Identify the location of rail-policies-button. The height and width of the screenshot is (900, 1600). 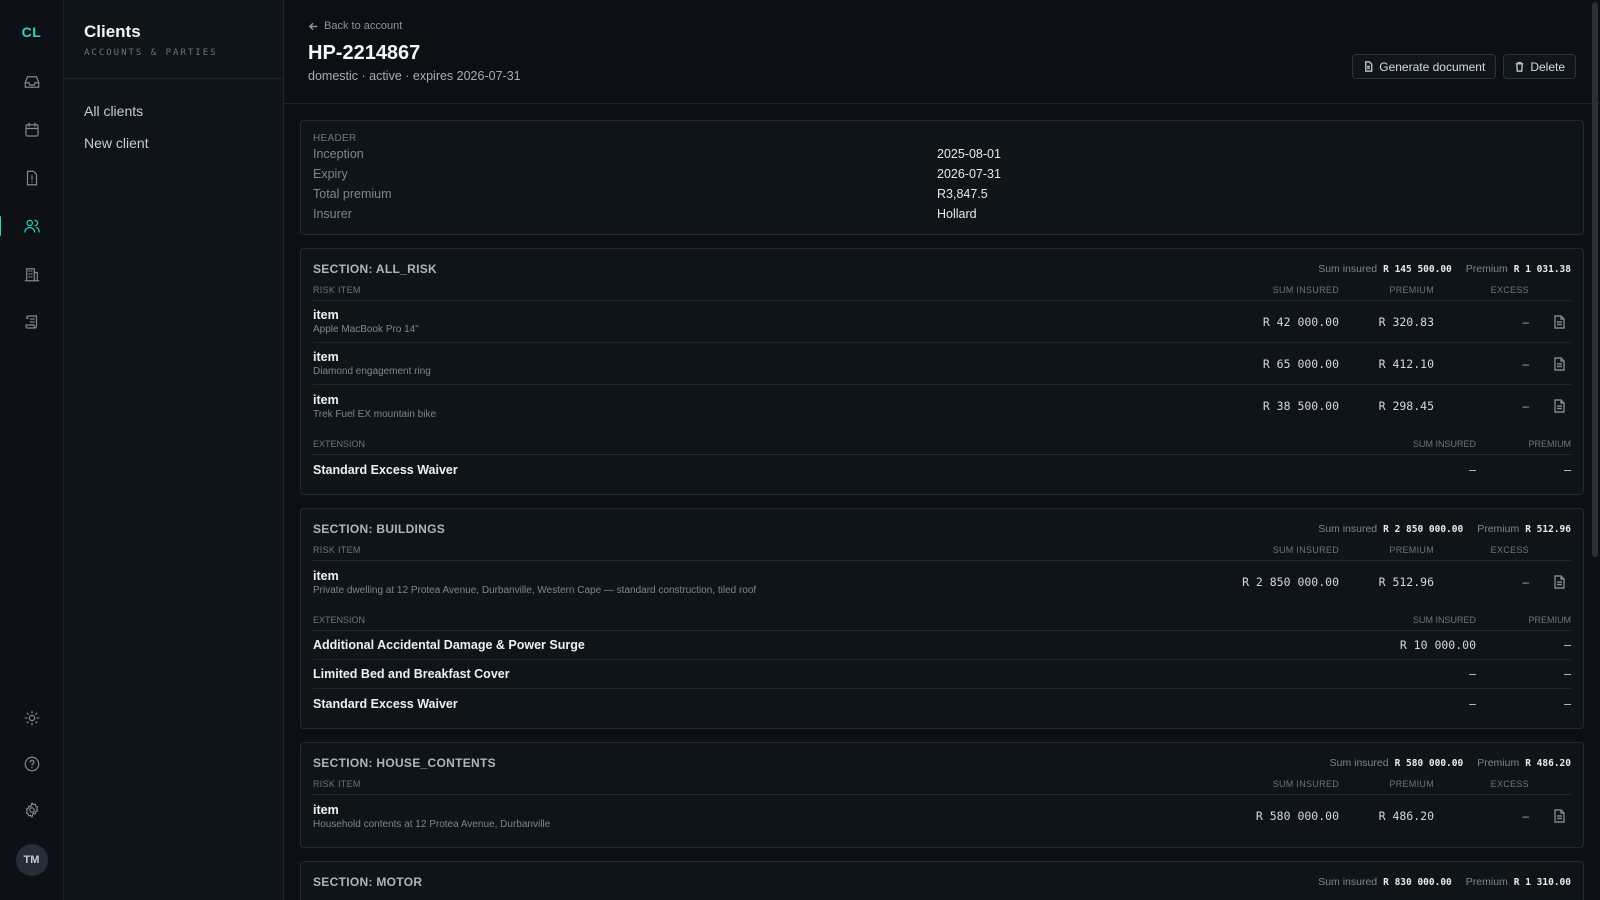
(32, 322).